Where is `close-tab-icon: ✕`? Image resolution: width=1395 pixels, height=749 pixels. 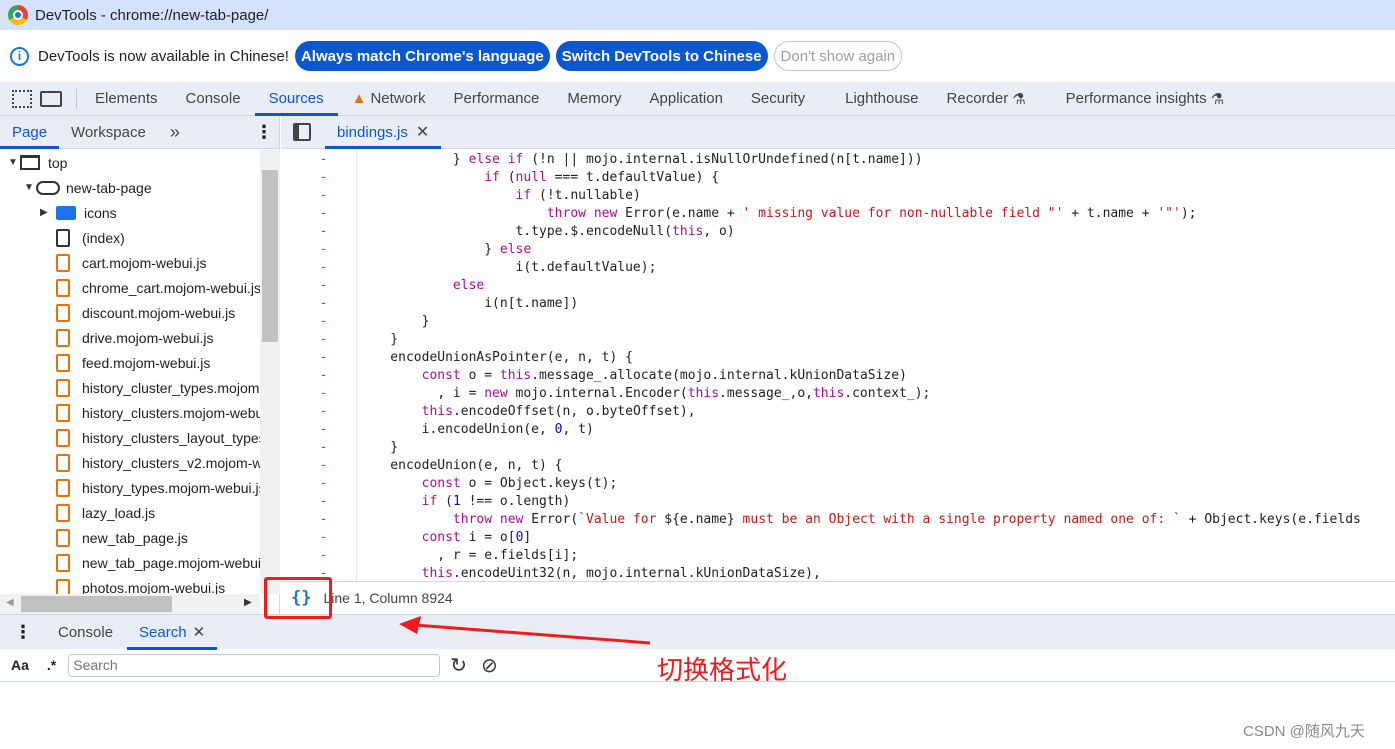
close-tab-icon: ✕ is located at coordinates (422, 132).